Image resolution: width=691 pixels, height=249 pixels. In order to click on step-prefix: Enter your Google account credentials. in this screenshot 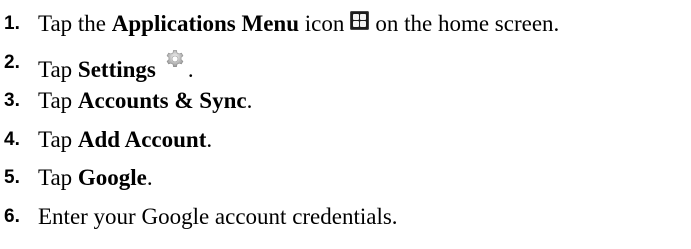, I will do `click(218, 216)`.